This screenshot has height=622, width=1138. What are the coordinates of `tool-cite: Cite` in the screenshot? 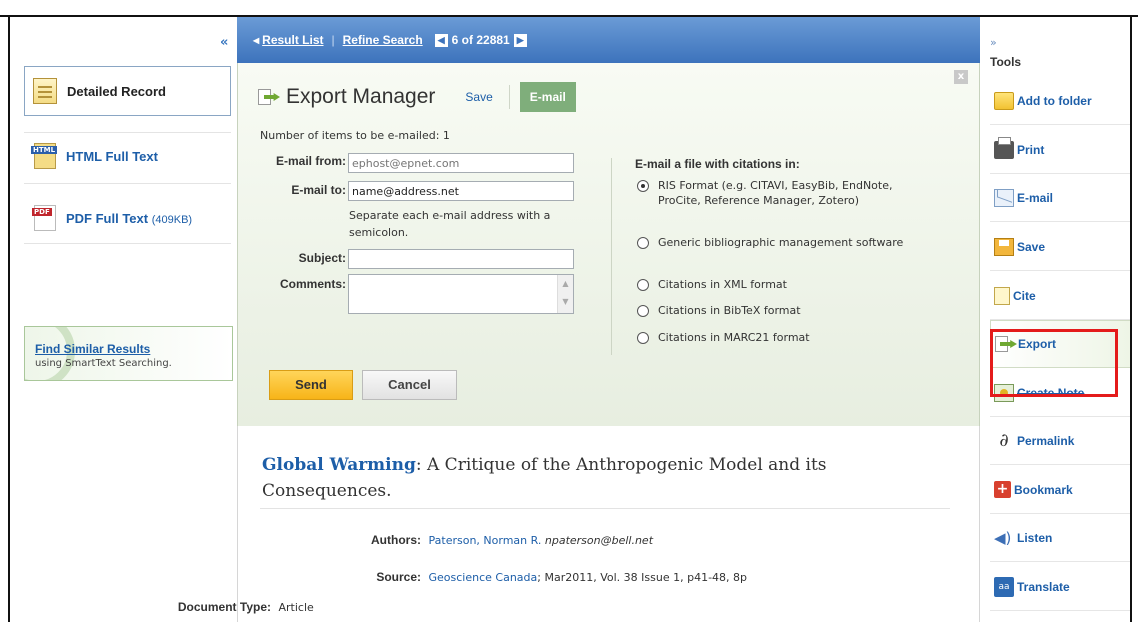 It's located at (1060, 296).